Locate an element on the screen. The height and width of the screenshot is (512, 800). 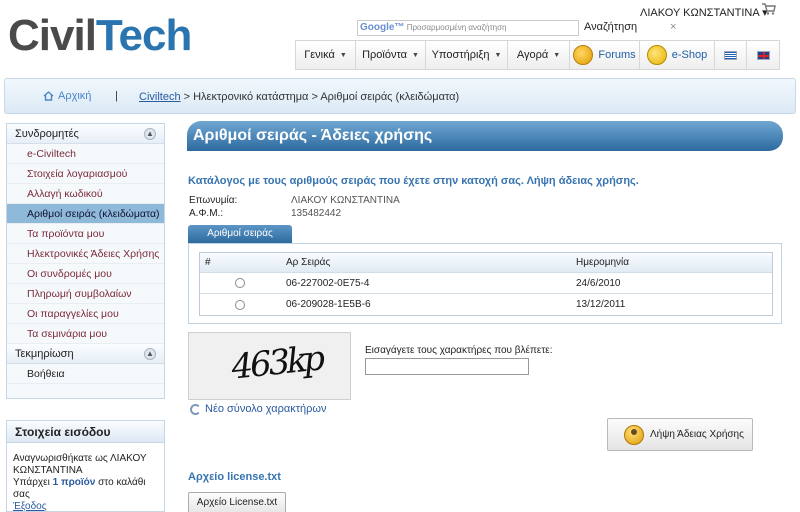
get-license-button: Λήψη Άδειας Χρήσης is located at coordinates (680, 434).